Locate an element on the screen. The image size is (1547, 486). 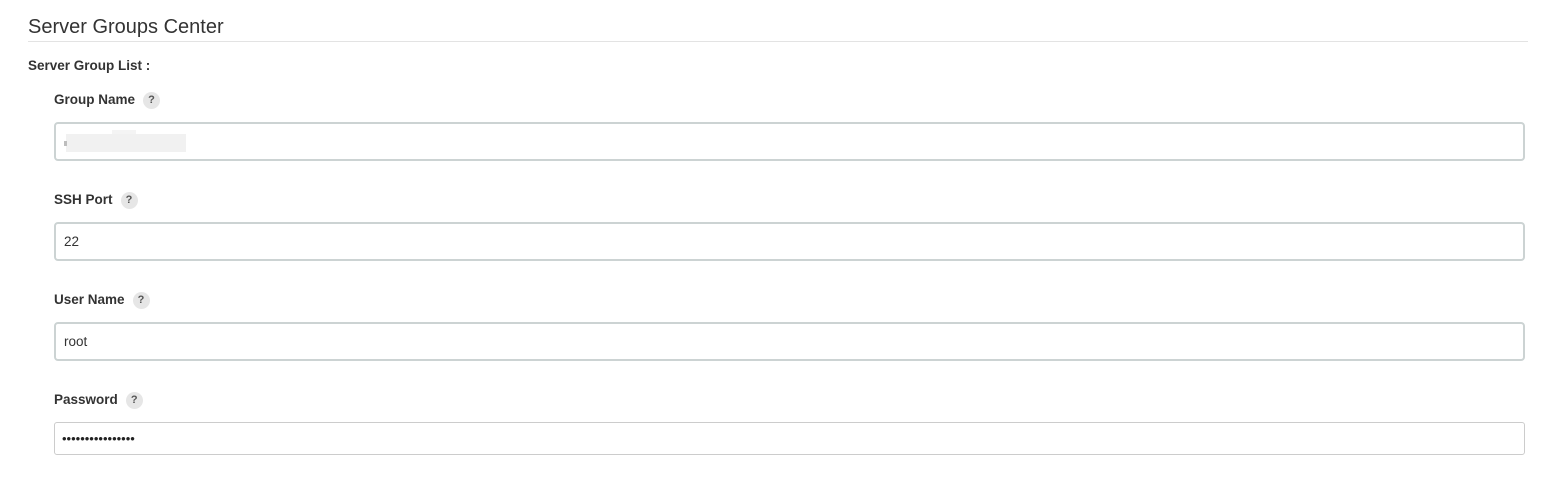
password-input: •••••••••••••••• is located at coordinates (789, 438).